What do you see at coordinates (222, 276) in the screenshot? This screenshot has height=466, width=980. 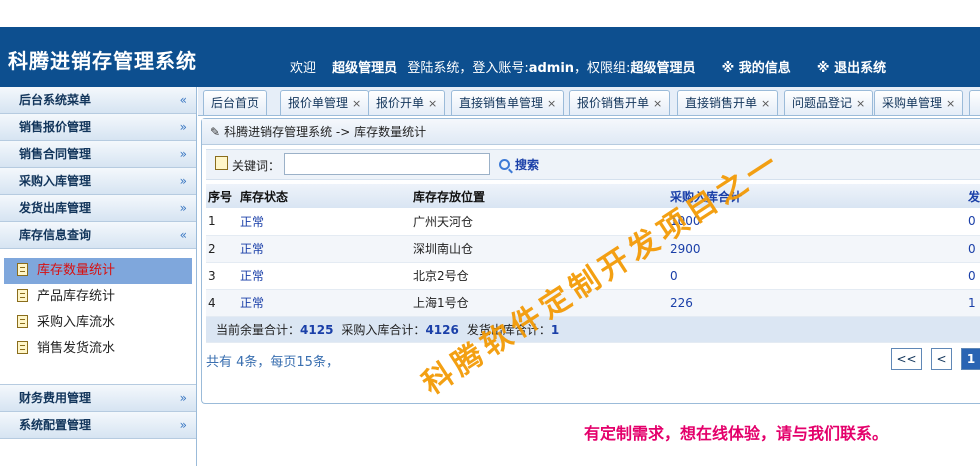 I see `table-cell: 3` at bounding box center [222, 276].